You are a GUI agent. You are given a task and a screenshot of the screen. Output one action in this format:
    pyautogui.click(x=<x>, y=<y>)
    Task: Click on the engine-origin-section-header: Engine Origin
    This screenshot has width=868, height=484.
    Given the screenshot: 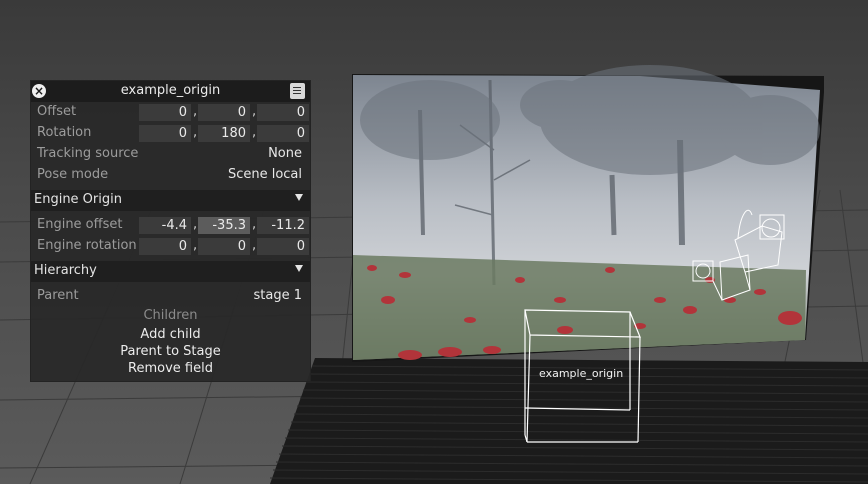 What is the action you would take?
    pyautogui.click(x=170, y=200)
    